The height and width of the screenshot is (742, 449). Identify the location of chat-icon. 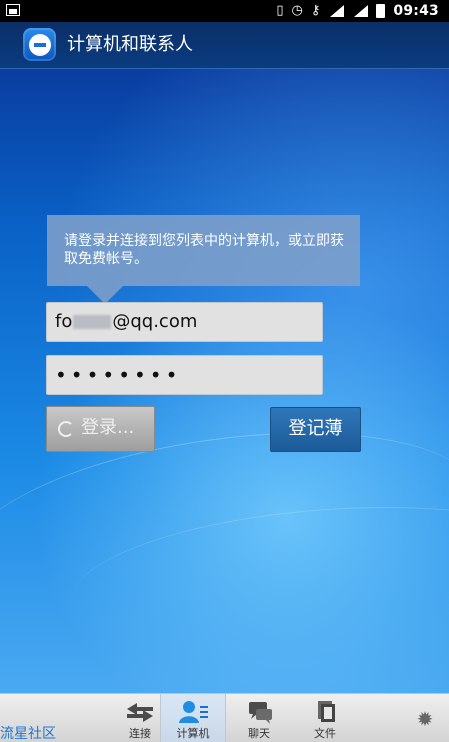
(260, 713).